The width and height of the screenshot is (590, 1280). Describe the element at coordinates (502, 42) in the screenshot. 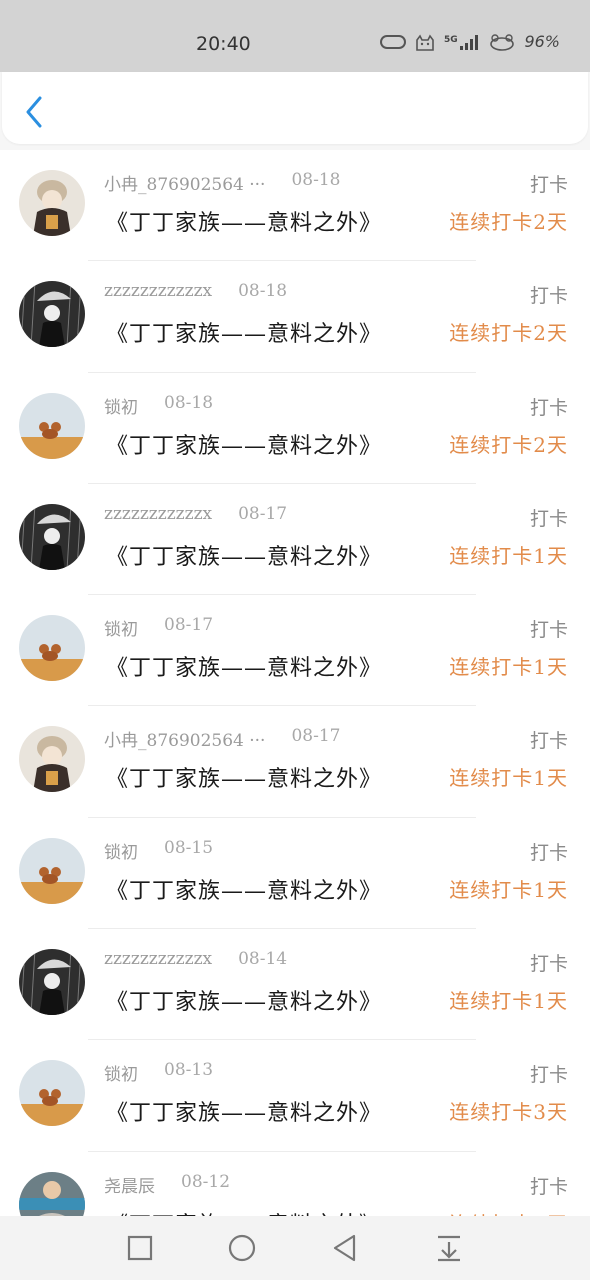

I see `mouse-icon` at that location.